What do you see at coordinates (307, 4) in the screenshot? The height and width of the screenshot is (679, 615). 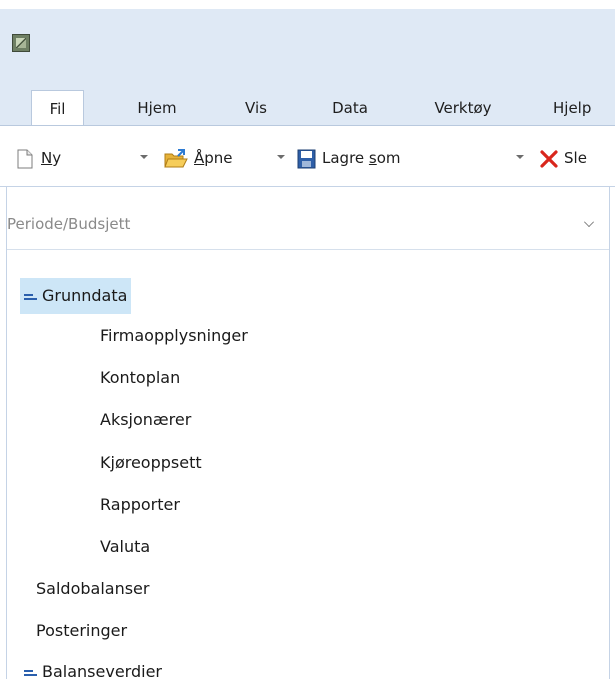 I see `top-band` at bounding box center [307, 4].